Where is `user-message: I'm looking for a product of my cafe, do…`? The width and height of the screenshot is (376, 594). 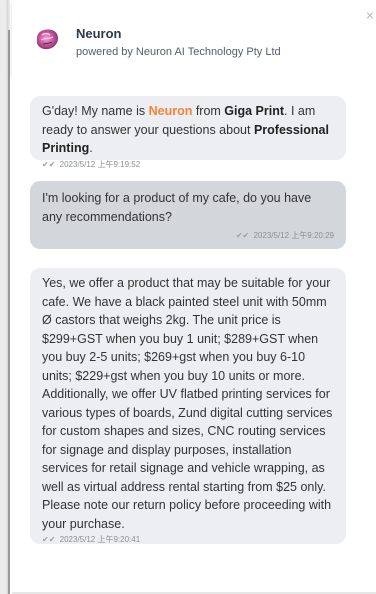
user-message: I'm looking for a product of my cafe, do… is located at coordinates (188, 215).